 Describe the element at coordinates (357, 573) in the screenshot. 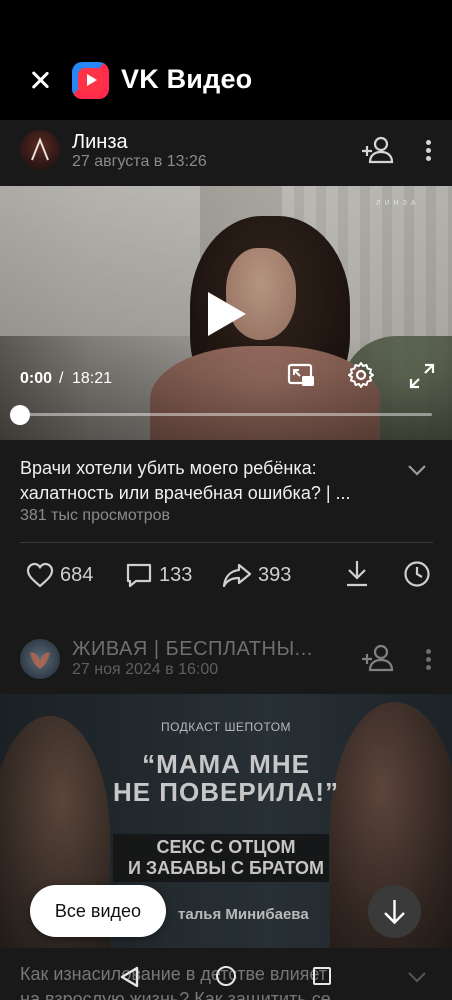

I see `download-icon` at that location.